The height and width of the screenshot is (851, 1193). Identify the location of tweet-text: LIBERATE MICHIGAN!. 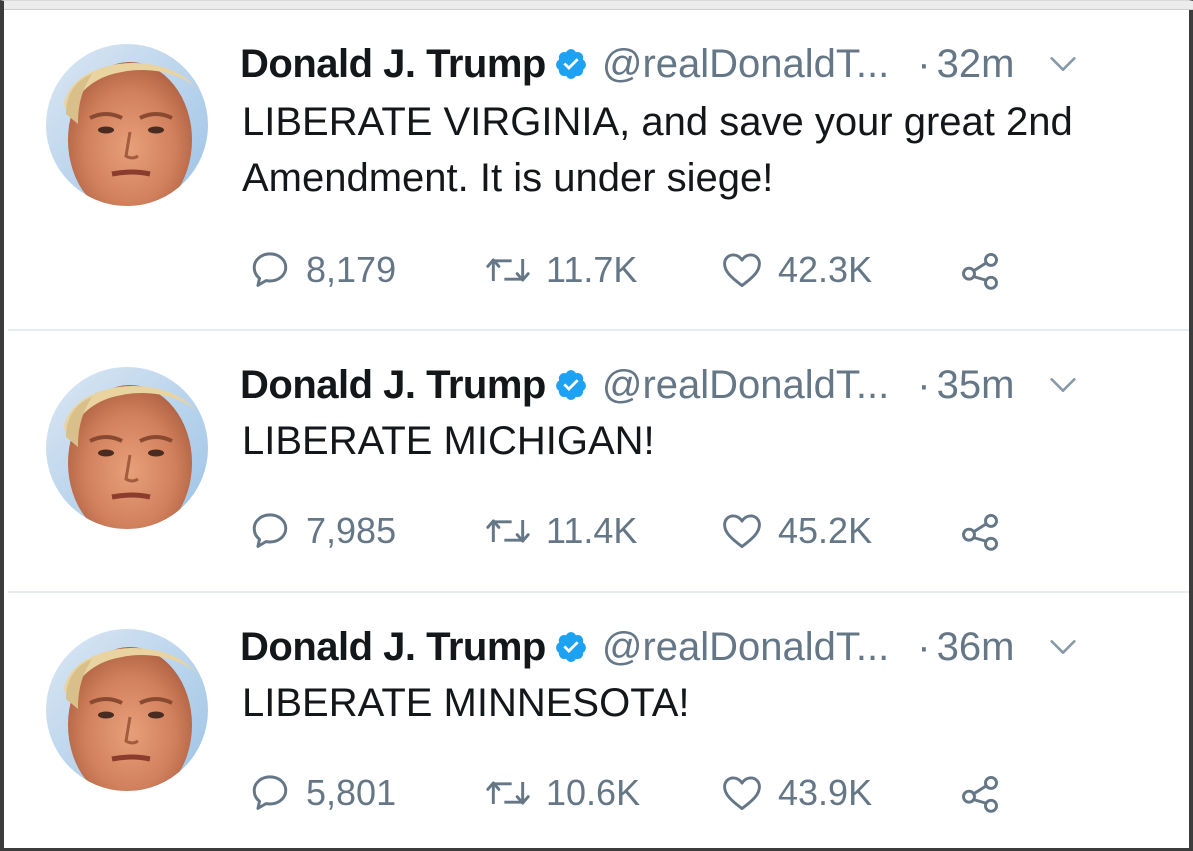
(448, 441).